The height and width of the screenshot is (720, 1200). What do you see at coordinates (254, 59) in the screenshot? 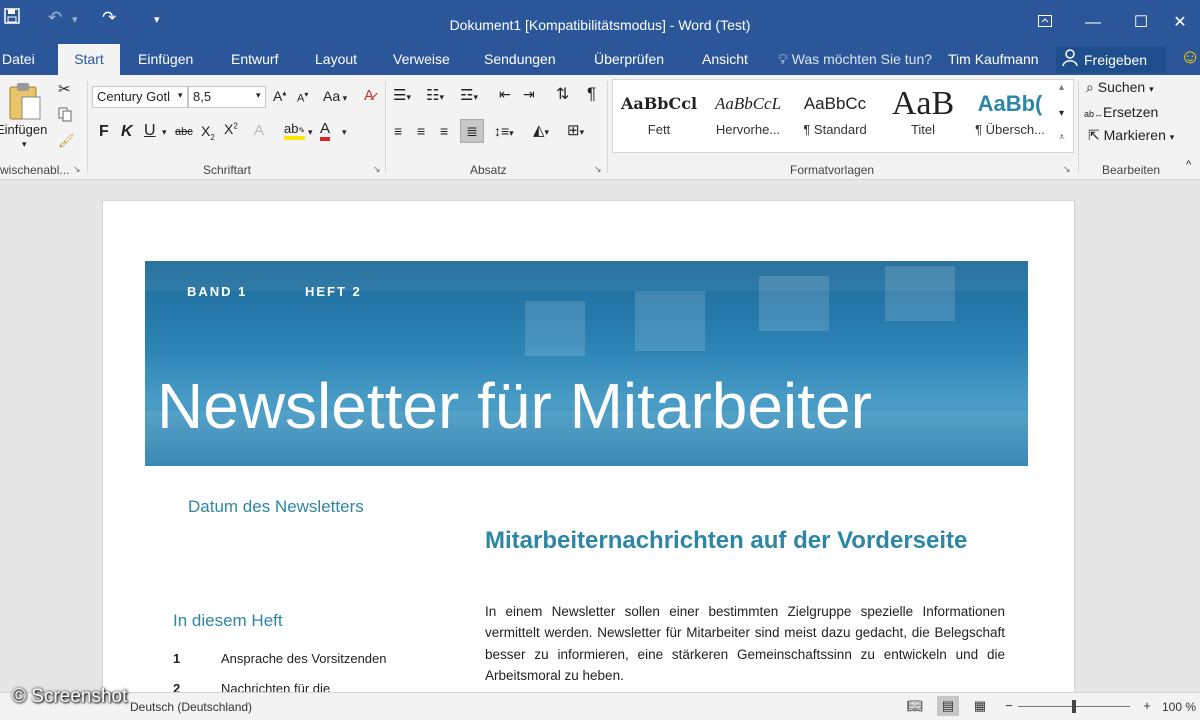
I see `tab-entwurf: Entwurf` at bounding box center [254, 59].